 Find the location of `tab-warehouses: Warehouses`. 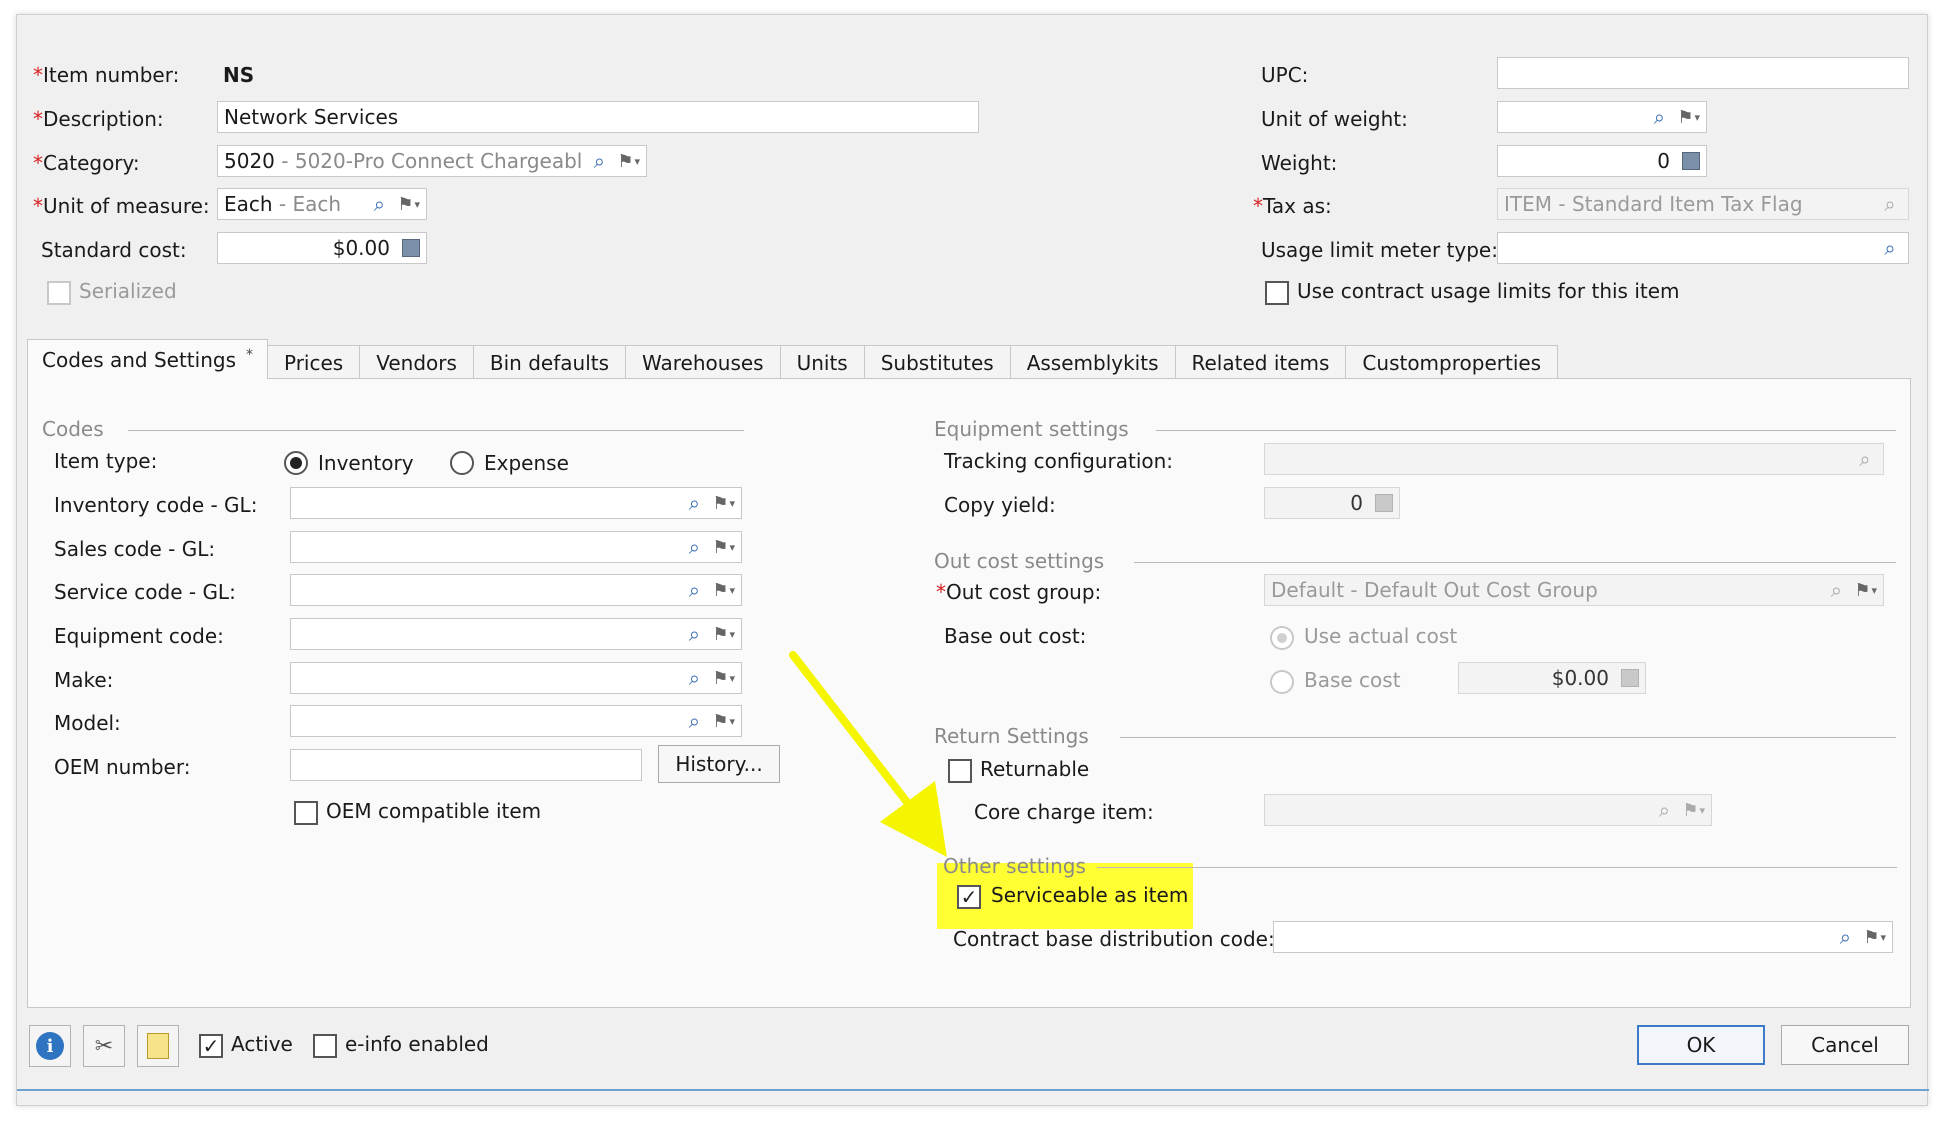

tab-warehouses: Warehouses is located at coordinates (703, 362).